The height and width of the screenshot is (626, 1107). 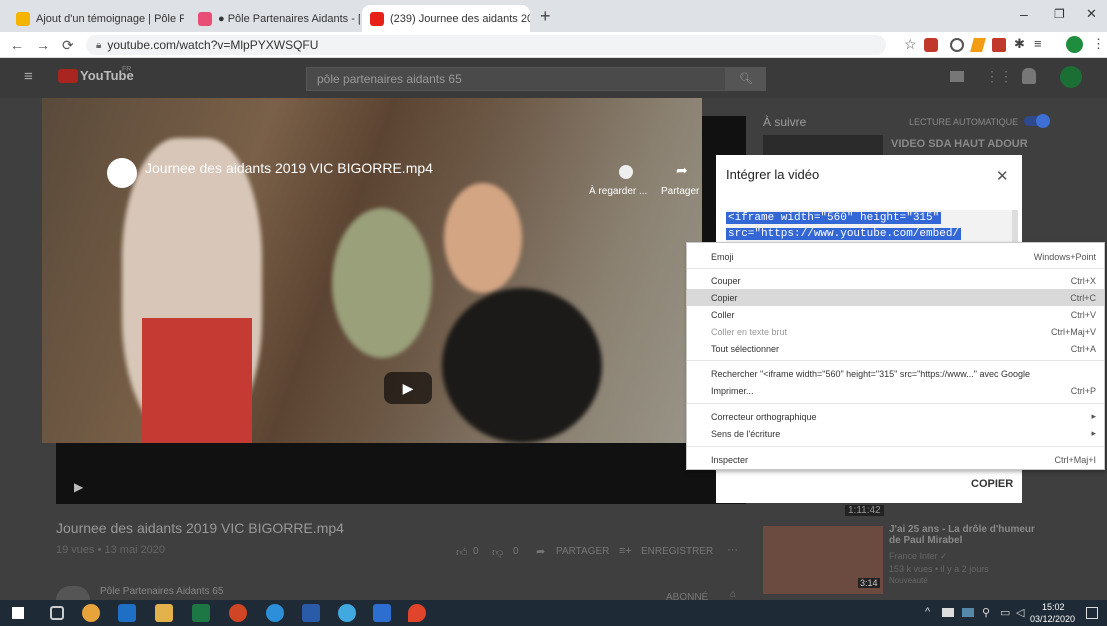 I want to click on play-button: ▶, so click(x=408, y=388).